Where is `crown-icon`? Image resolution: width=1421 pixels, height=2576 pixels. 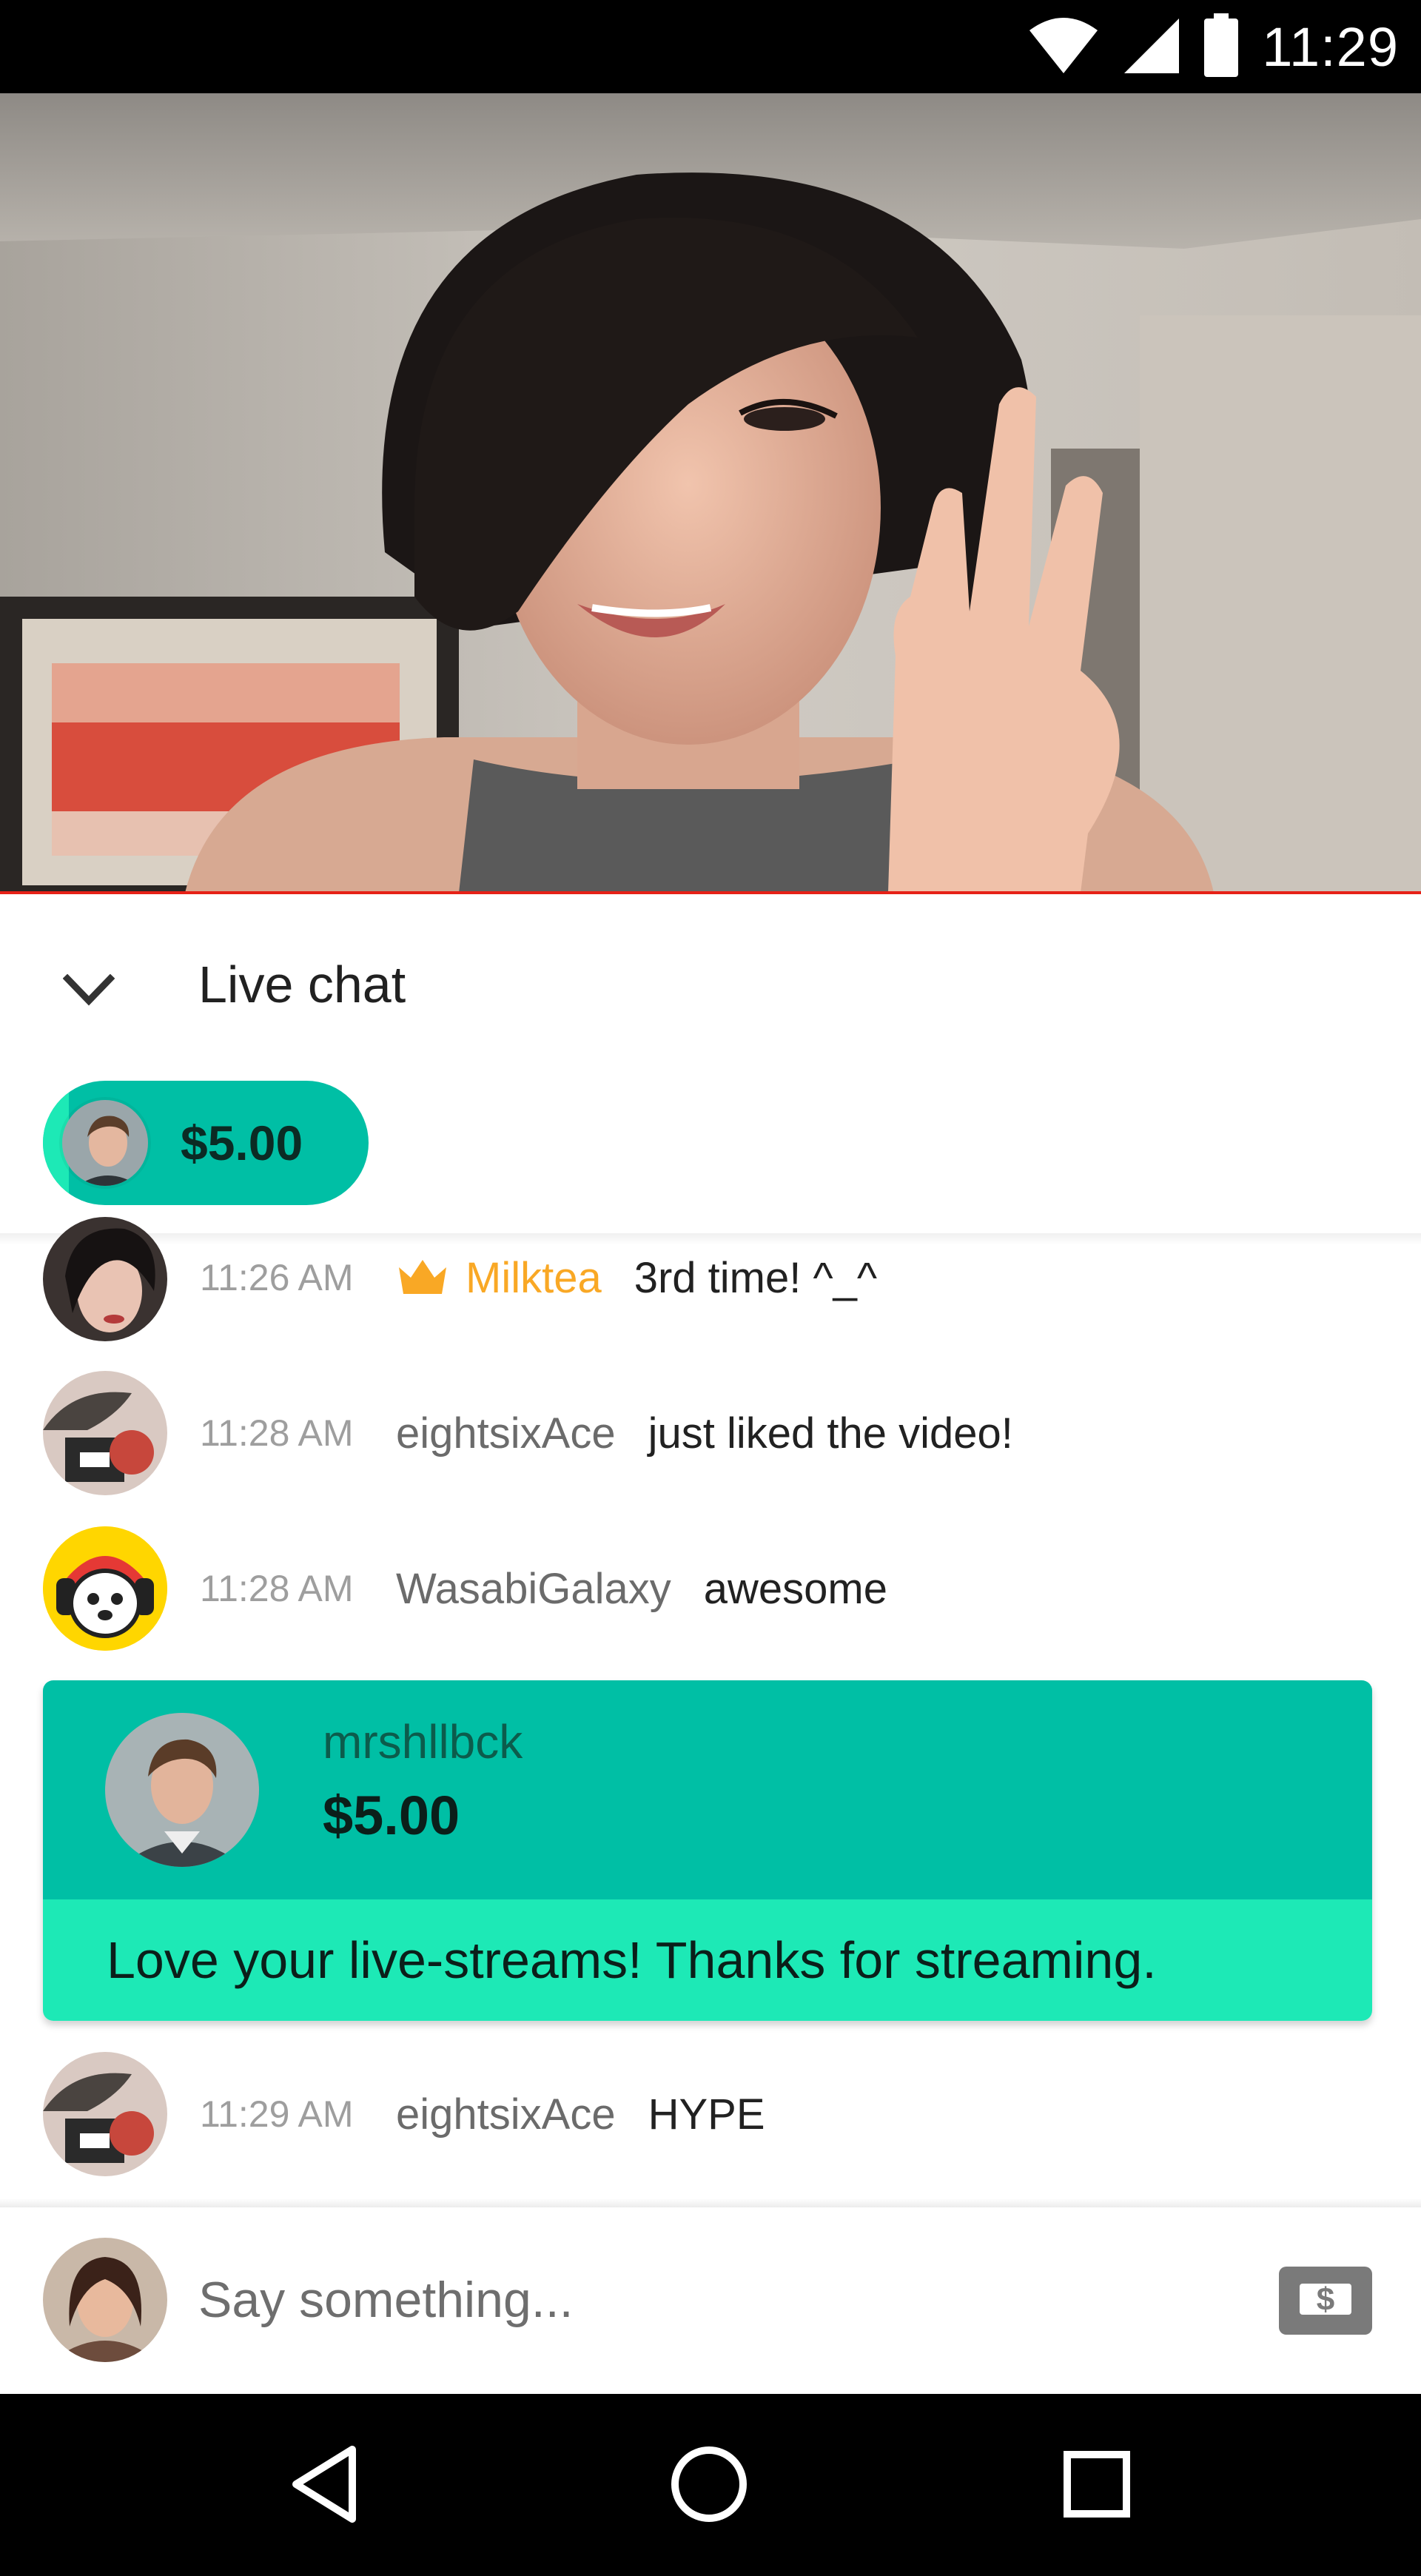 crown-icon is located at coordinates (422, 1278).